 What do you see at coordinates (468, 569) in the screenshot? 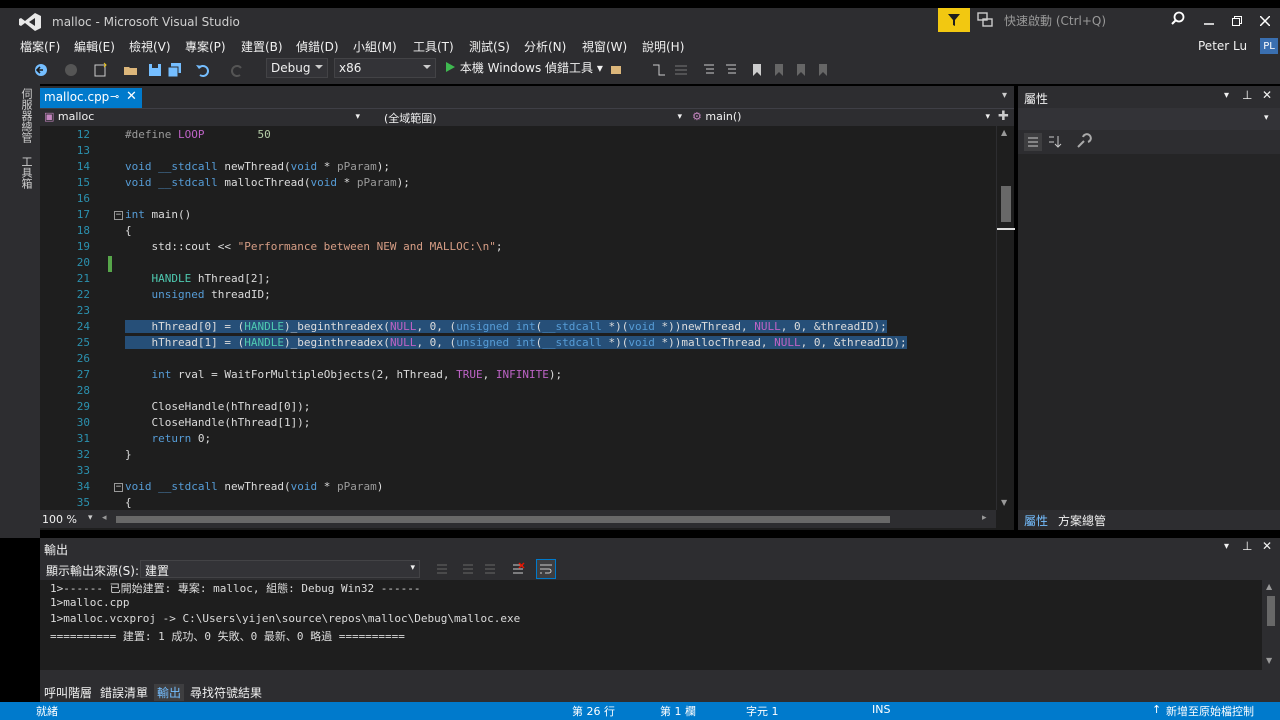
I see `goto-next-message-icon` at bounding box center [468, 569].